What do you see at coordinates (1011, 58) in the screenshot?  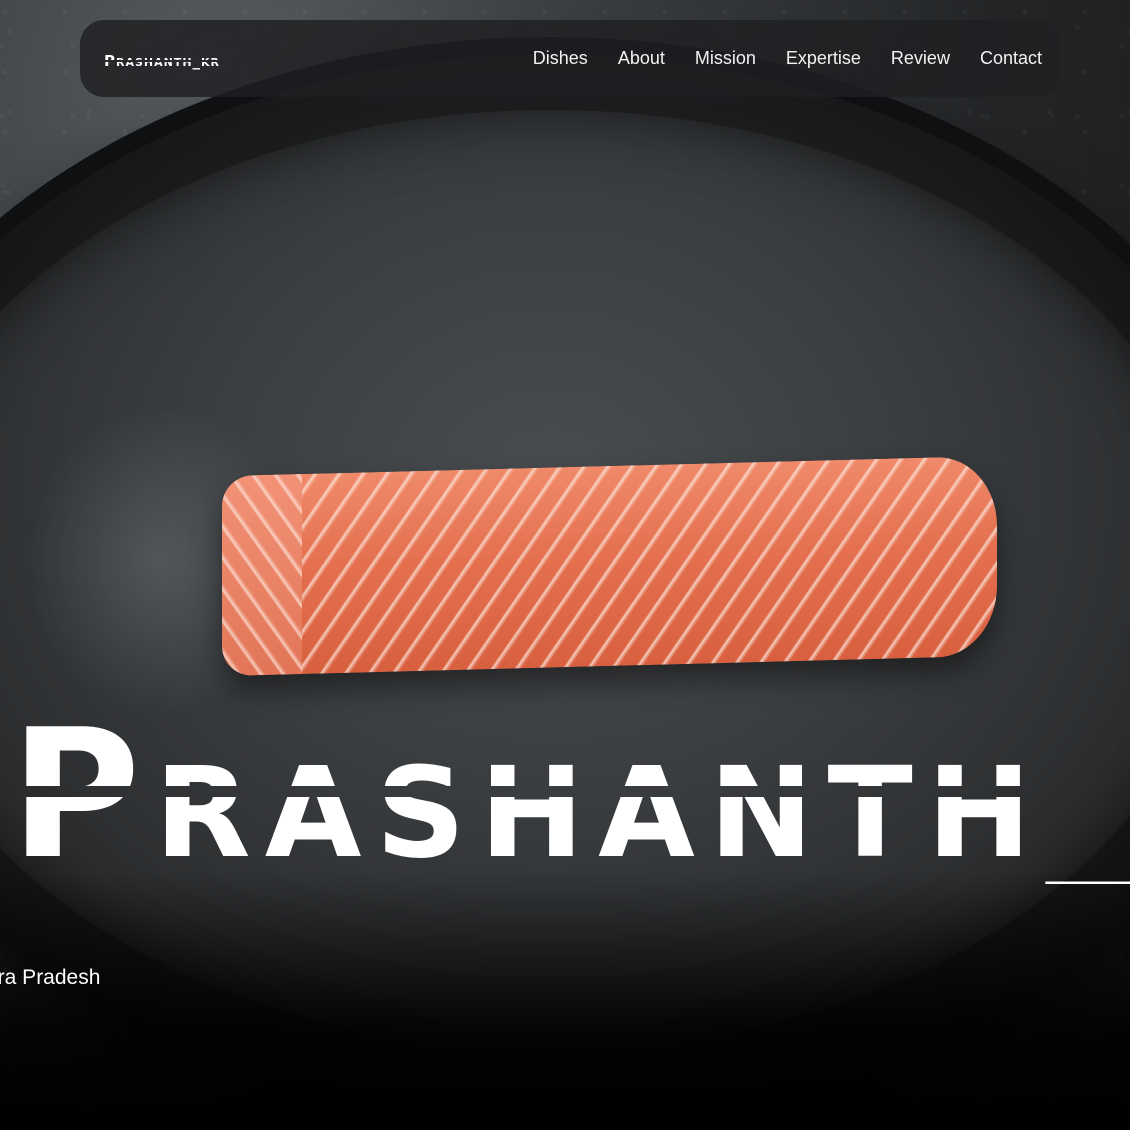 I see `nav-link-contact: Contact` at bounding box center [1011, 58].